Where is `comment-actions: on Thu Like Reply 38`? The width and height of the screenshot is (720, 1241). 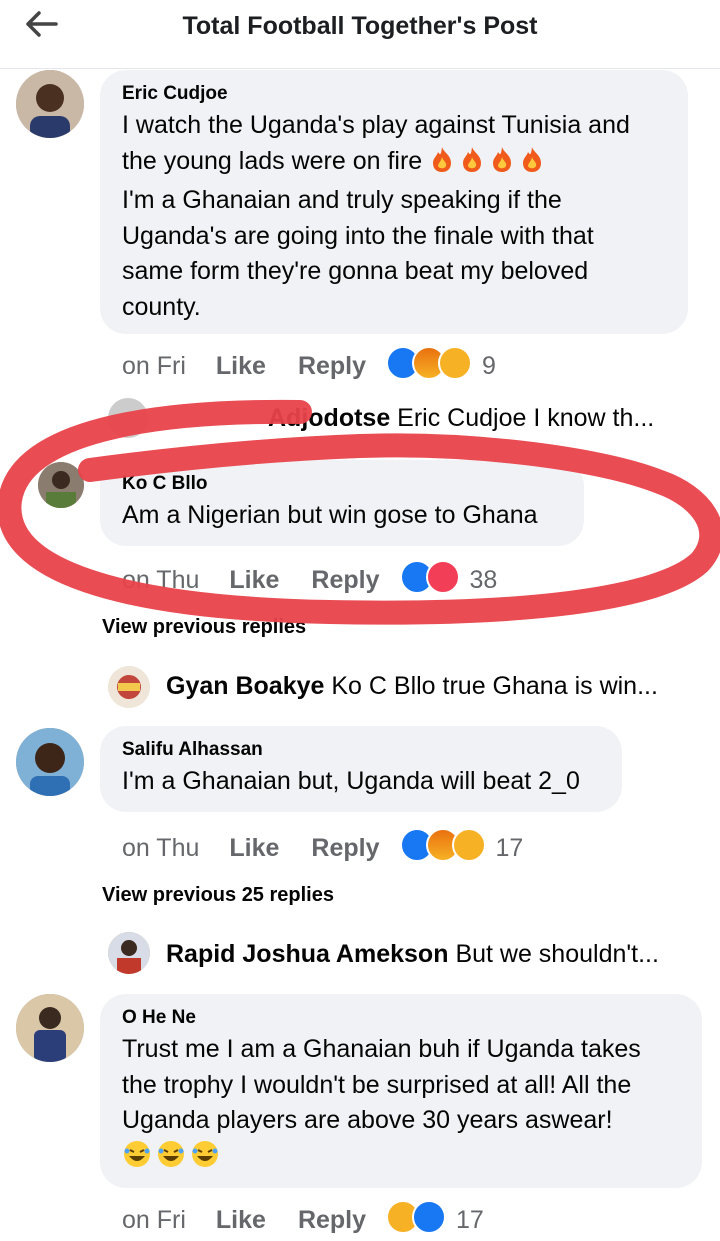
comment-actions: on Thu Like Reply 38 is located at coordinates (309, 580).